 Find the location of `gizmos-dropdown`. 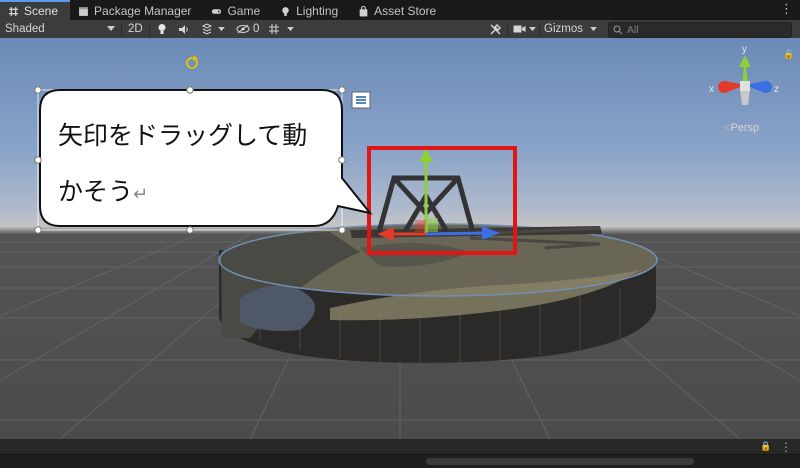

gizmos-dropdown is located at coordinates (593, 29).